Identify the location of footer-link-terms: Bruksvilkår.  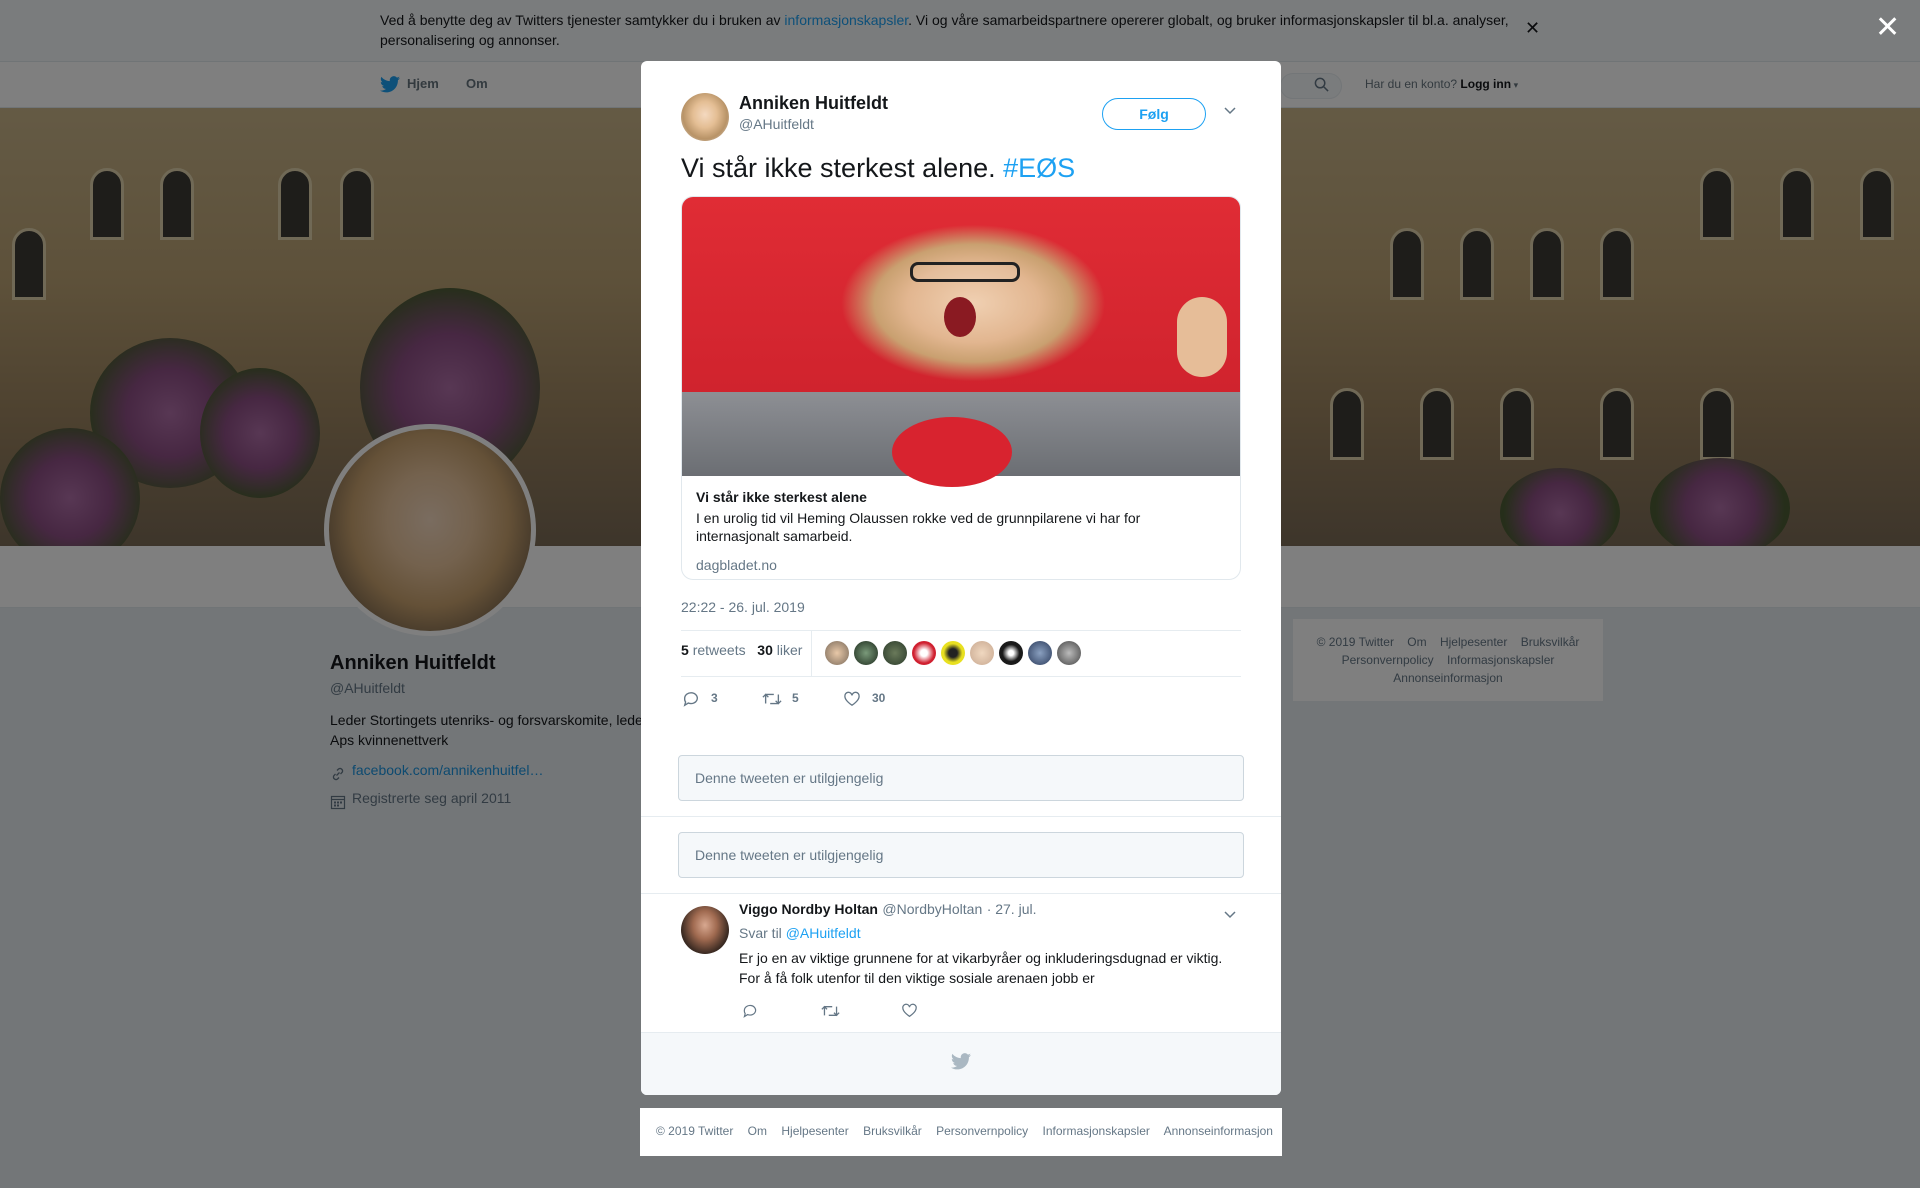
(892, 1131).